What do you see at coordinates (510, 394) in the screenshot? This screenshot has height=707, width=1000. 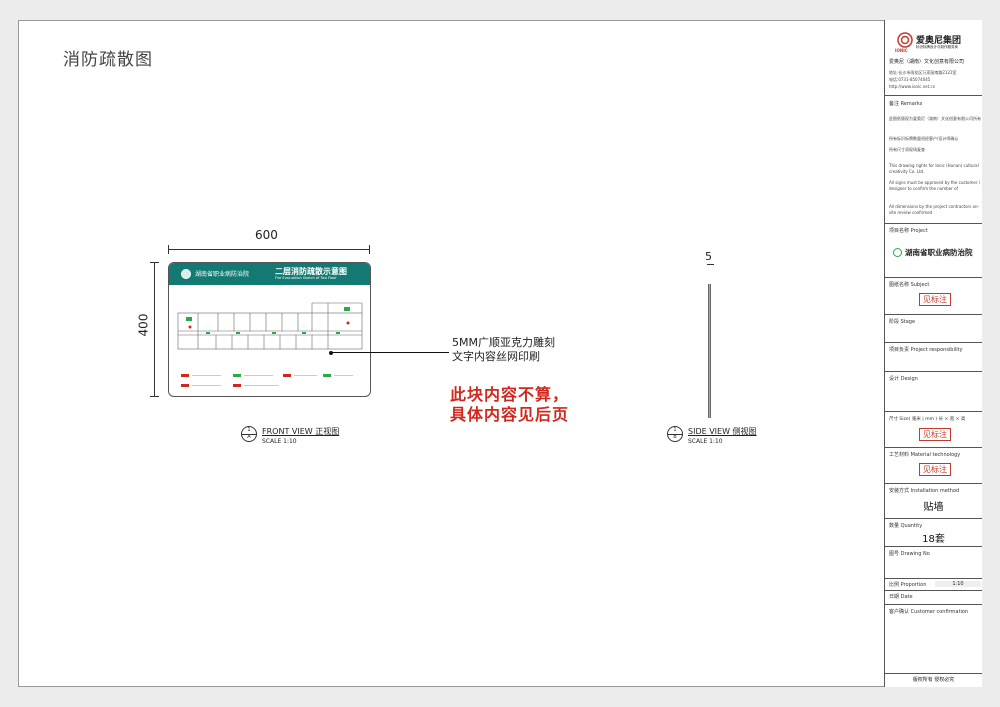 I see `red-note-line-1: 此块内容不算，` at bounding box center [510, 394].